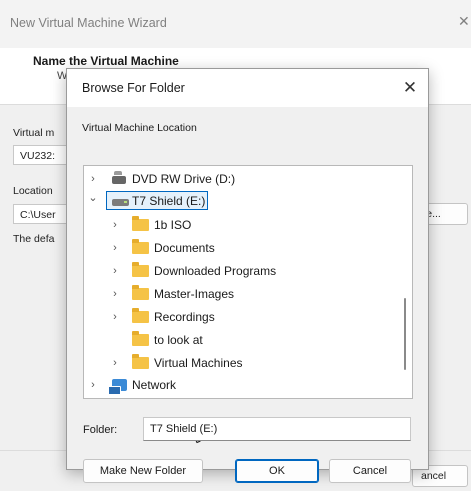  I want to click on tree-scrollbar, so click(405, 281).